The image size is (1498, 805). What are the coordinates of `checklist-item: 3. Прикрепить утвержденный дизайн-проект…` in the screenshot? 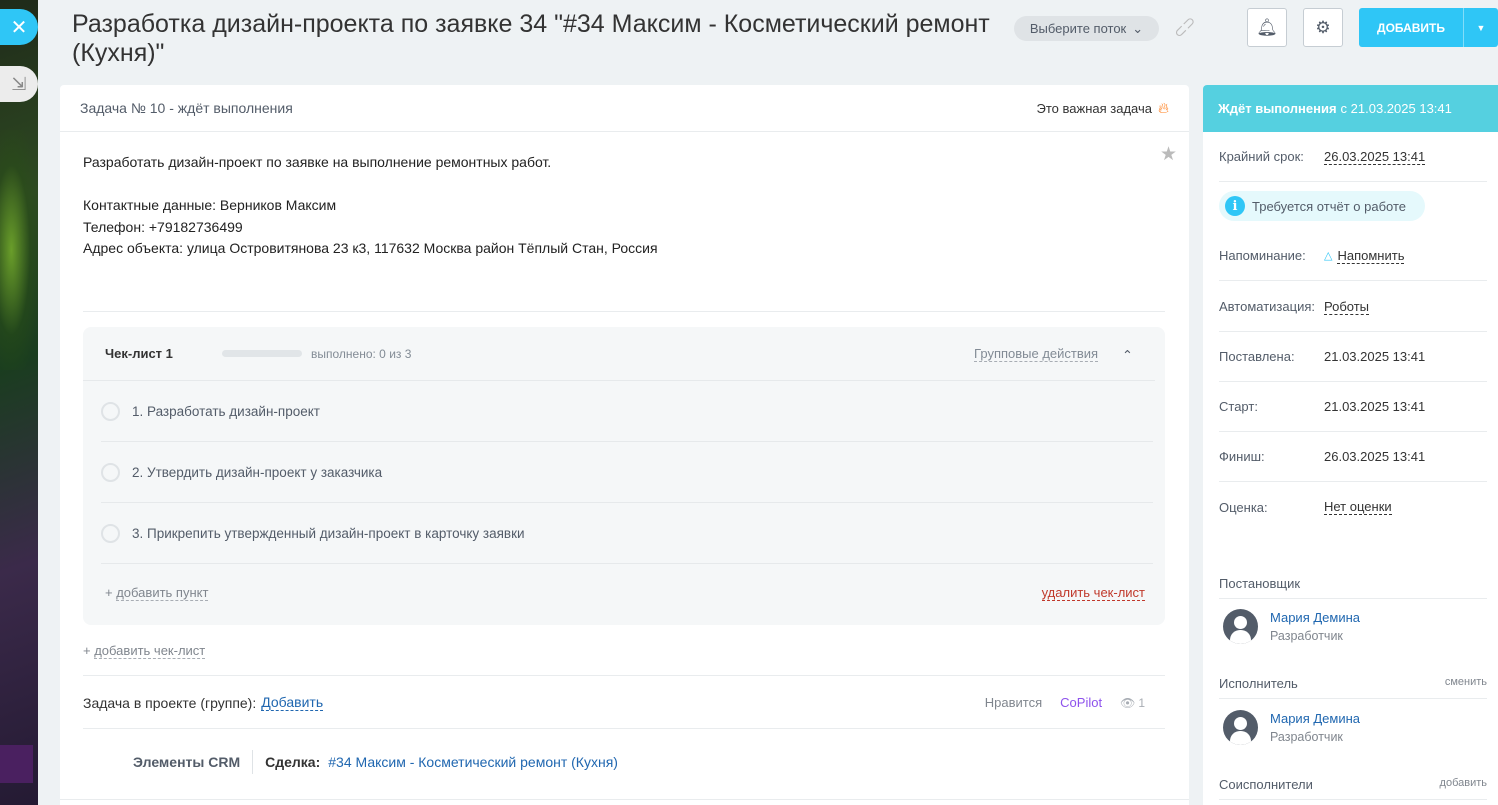 It's located at (627, 533).